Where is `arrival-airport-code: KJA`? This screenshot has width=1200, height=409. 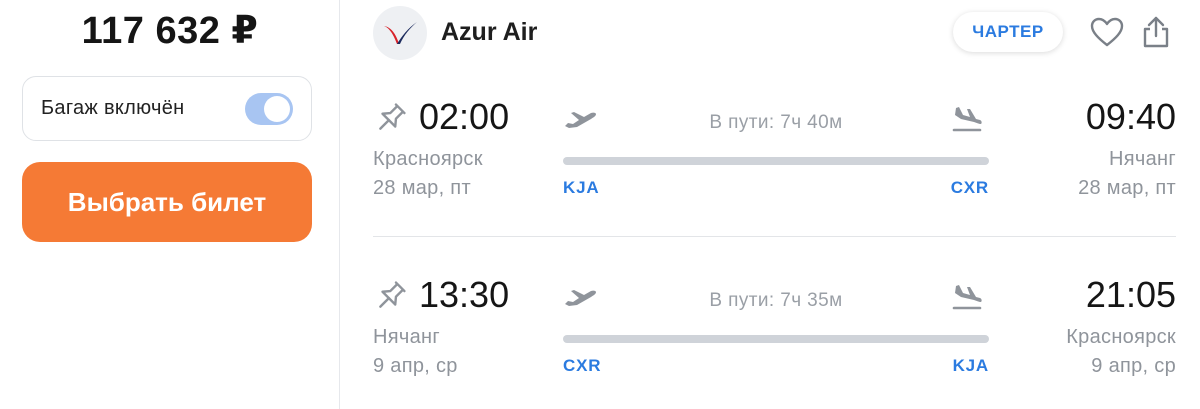
arrival-airport-code: KJA is located at coordinates (971, 366).